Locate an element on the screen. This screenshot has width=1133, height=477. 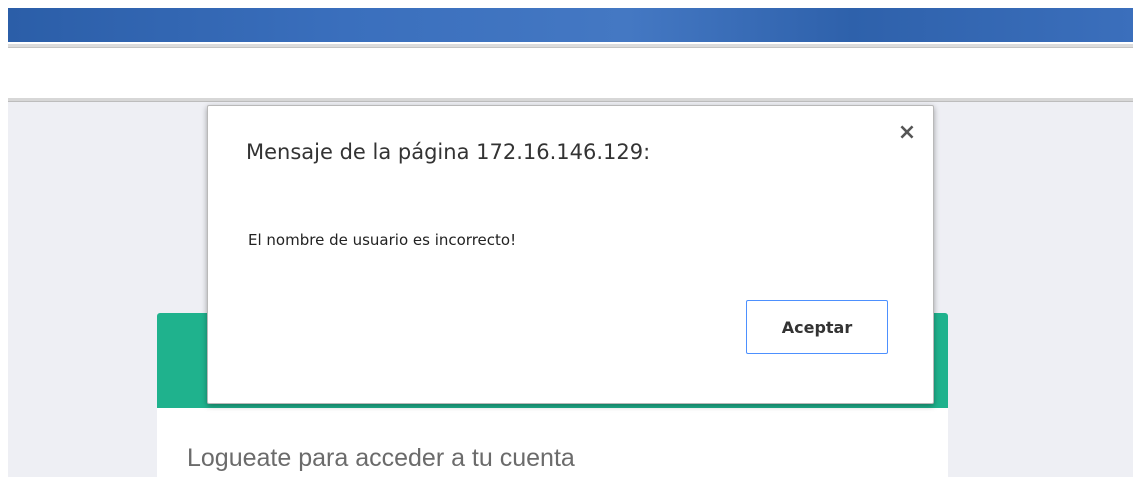
browser-toolbar-area is located at coordinates (570, 73).